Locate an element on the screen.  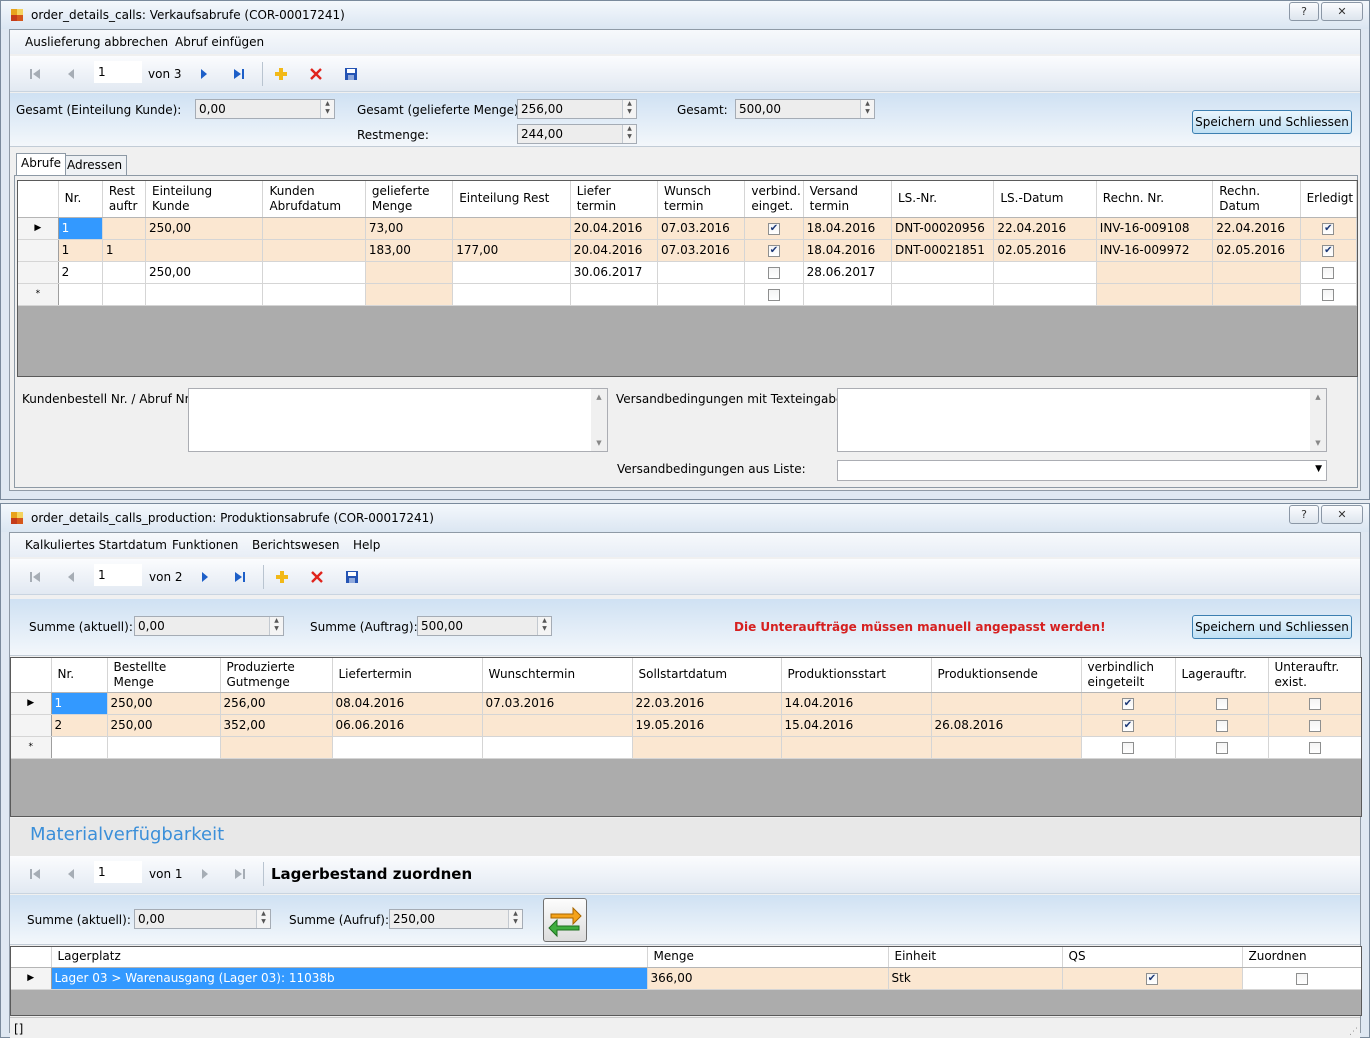
cell-gelieferte-menge: 183,00 is located at coordinates (409, 250).